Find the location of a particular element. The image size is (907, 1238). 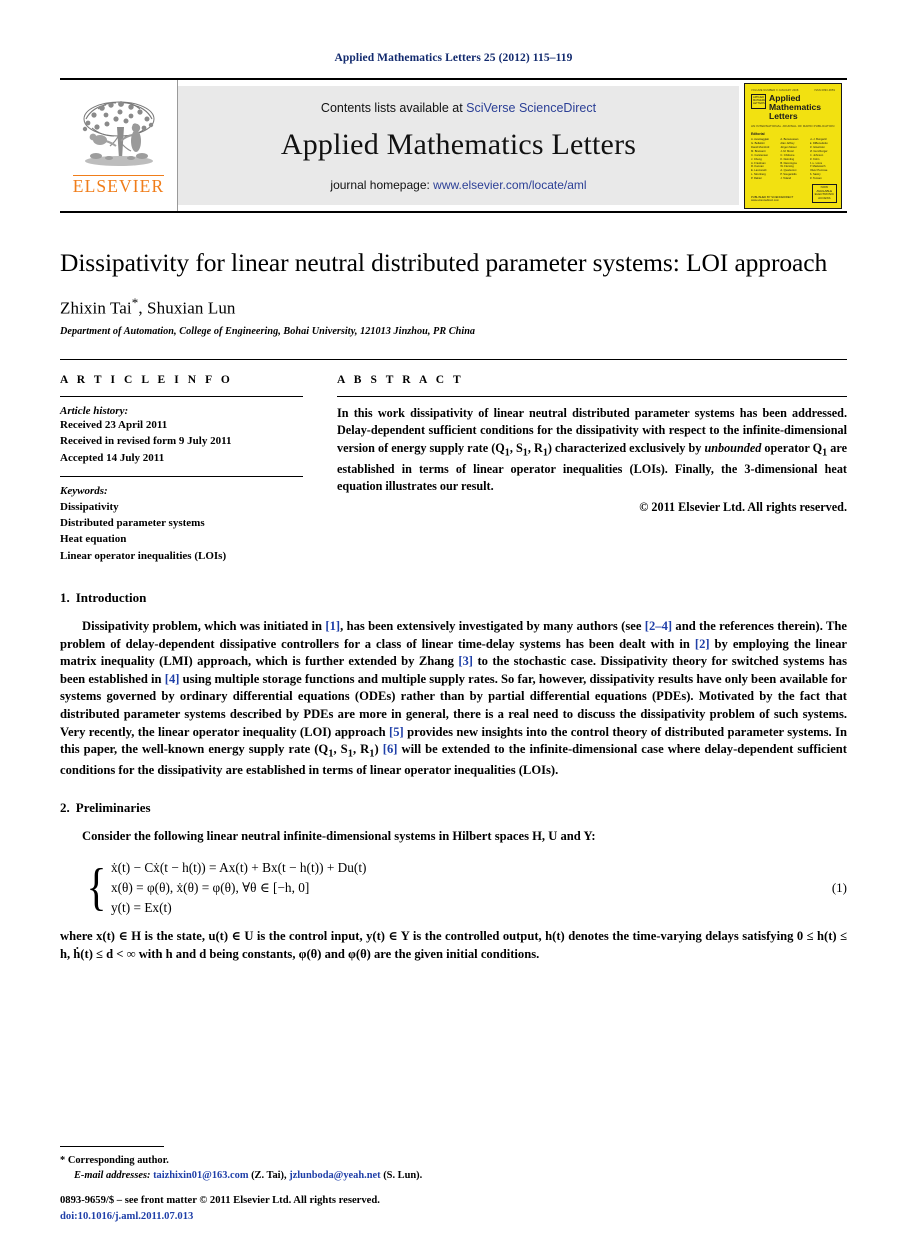

citation-1: [1] is located at coordinates (332, 626).